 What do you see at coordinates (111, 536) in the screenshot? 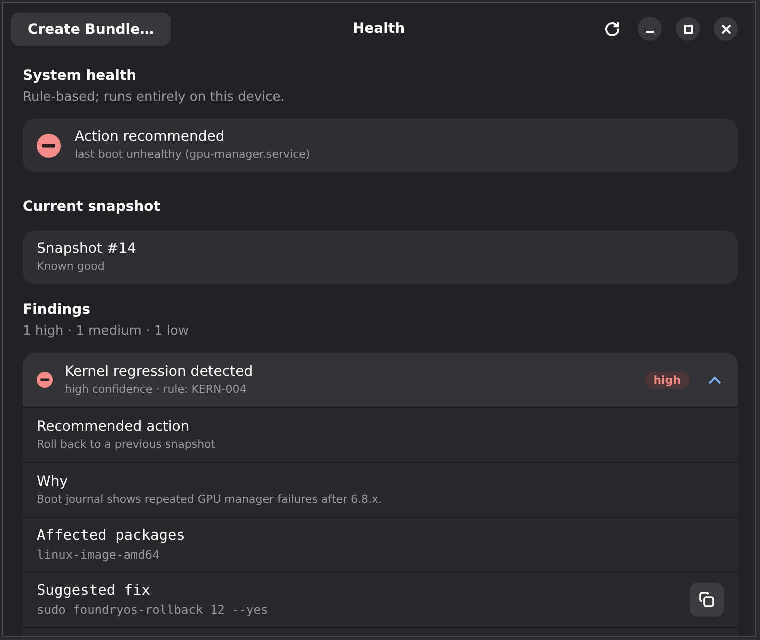
I see `detail-label: Affected packages` at bounding box center [111, 536].